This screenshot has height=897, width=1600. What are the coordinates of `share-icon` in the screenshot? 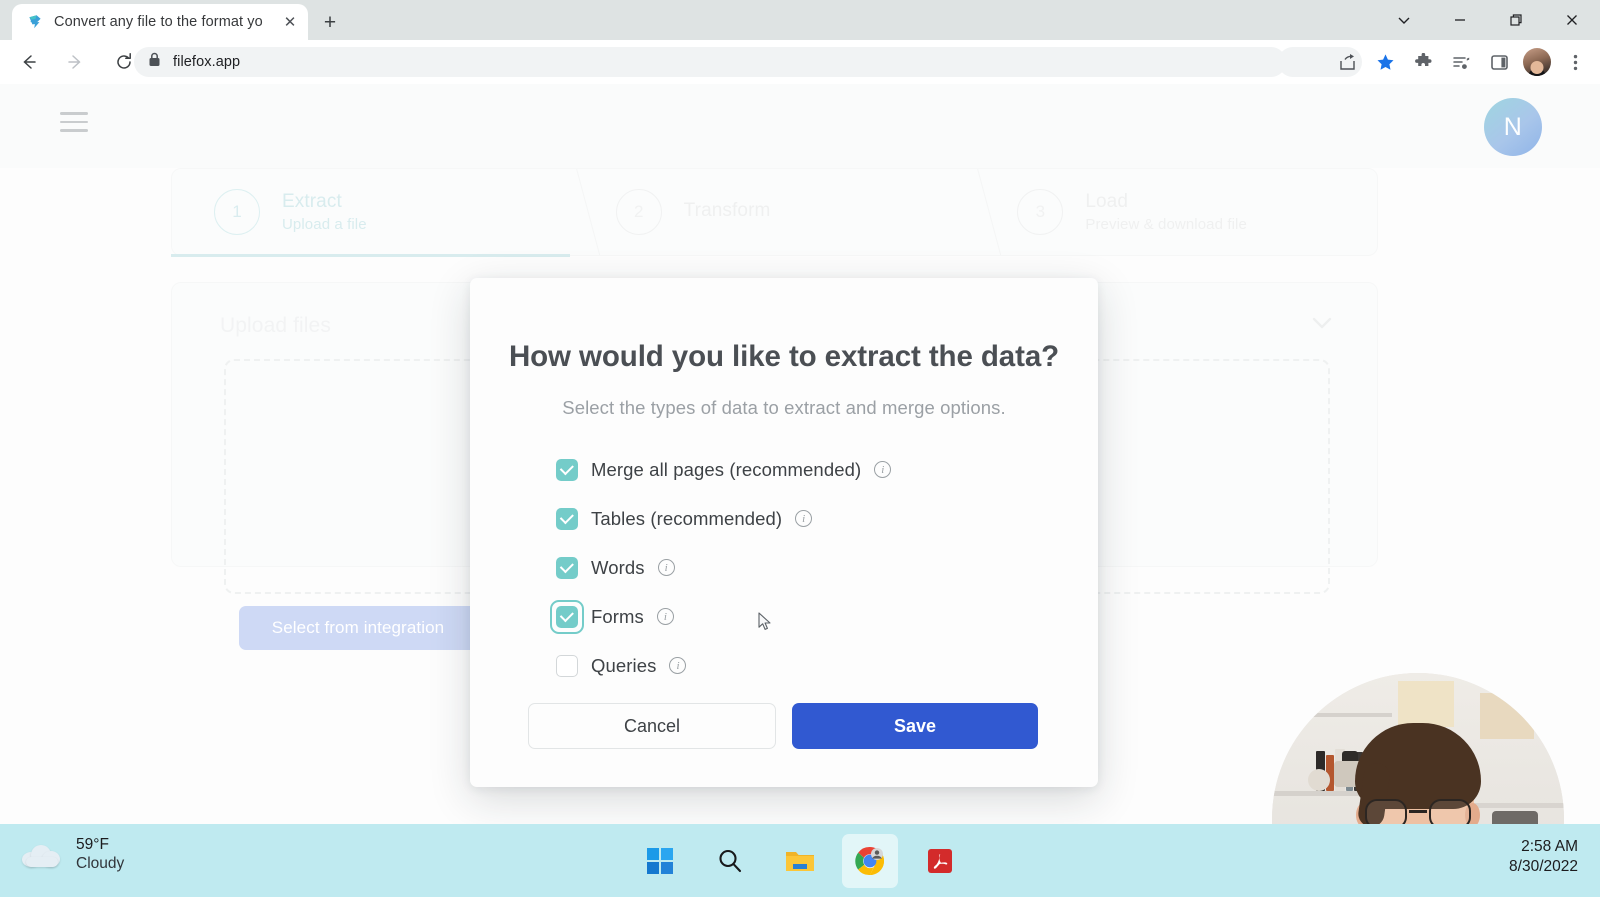 It's located at (1347, 62).